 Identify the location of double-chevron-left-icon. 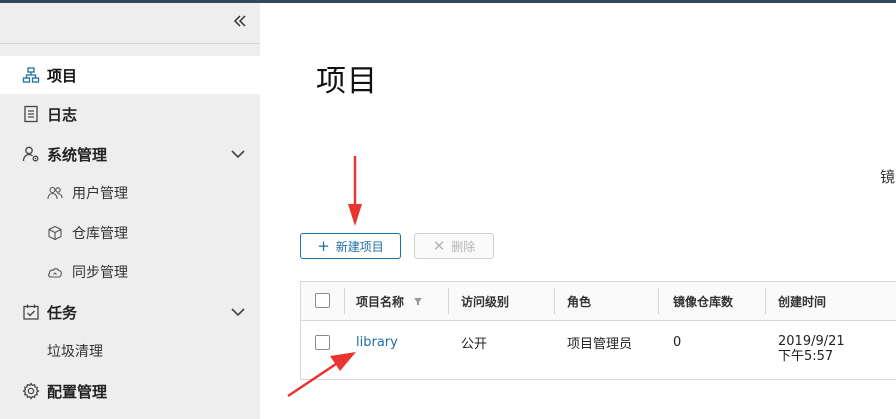
(239, 21).